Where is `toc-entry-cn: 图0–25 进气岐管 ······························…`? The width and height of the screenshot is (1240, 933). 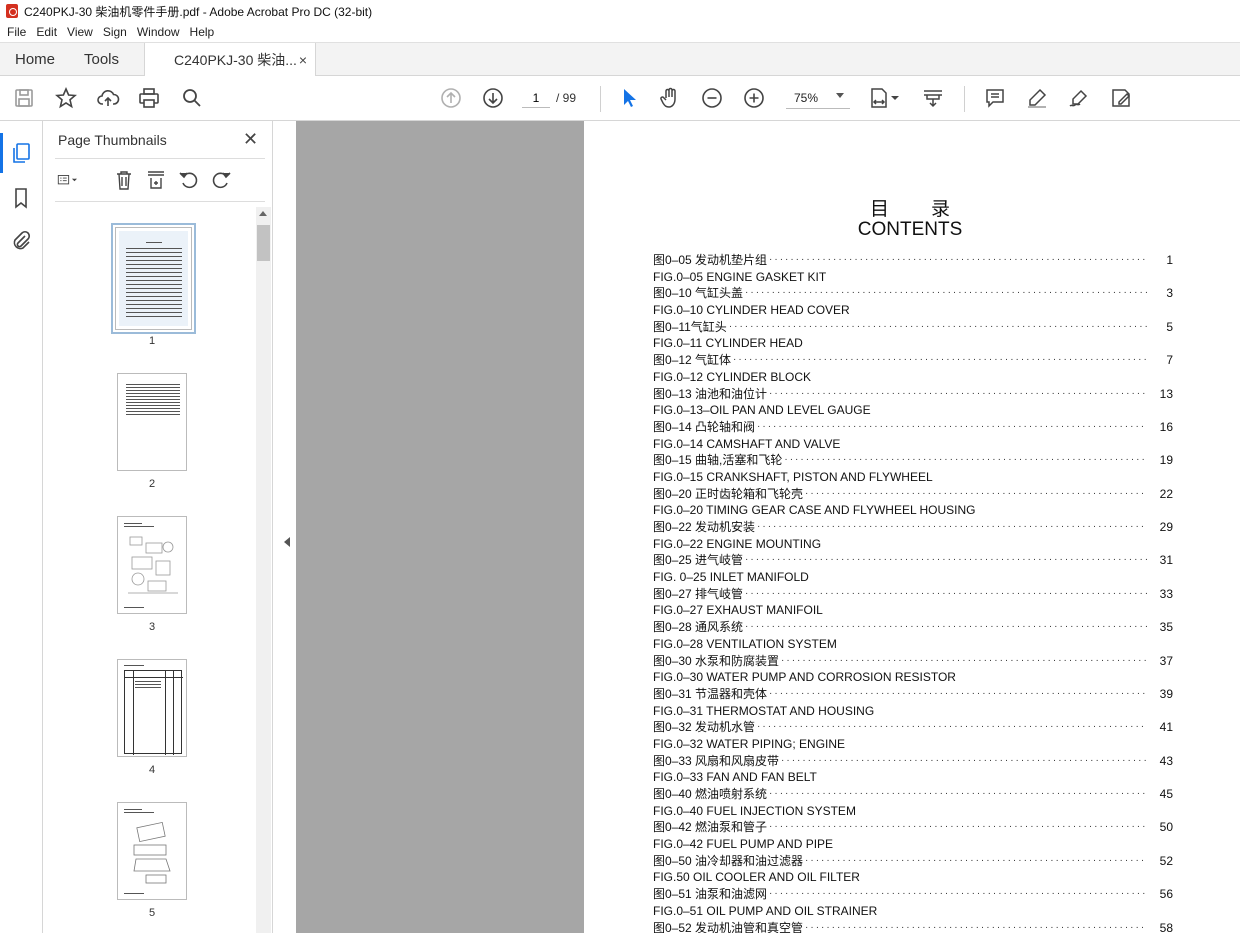 toc-entry-cn: 图0–25 进气岐管 ······························… is located at coordinates (913, 560).